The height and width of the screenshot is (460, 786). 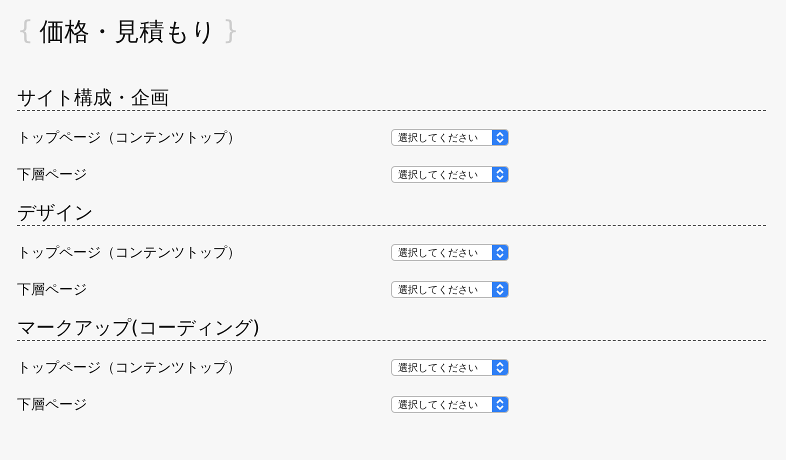 What do you see at coordinates (391, 328) in the screenshot?
I see `section-heading: マークアップ(コーディング)` at bounding box center [391, 328].